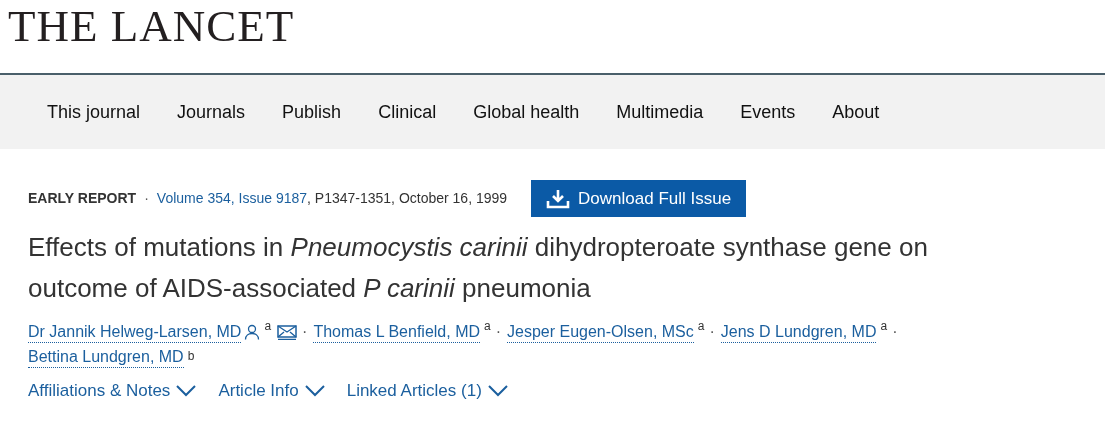 The width and height of the screenshot is (1105, 424). Describe the element at coordinates (660, 112) in the screenshot. I see `nav-link: Multimedia` at that location.